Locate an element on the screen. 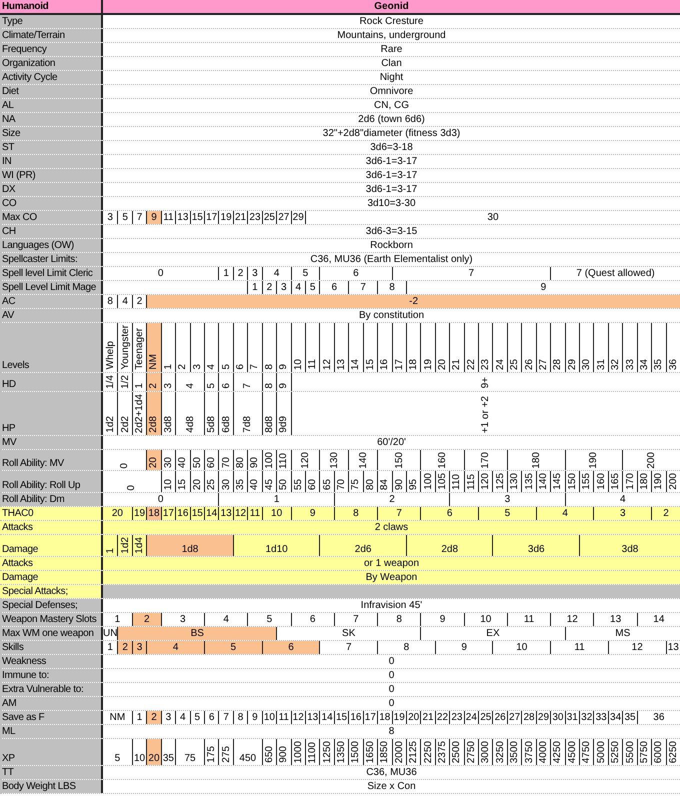 Image resolution: width=680 pixels, height=796 pixels. row-label: CO is located at coordinates (51, 203).